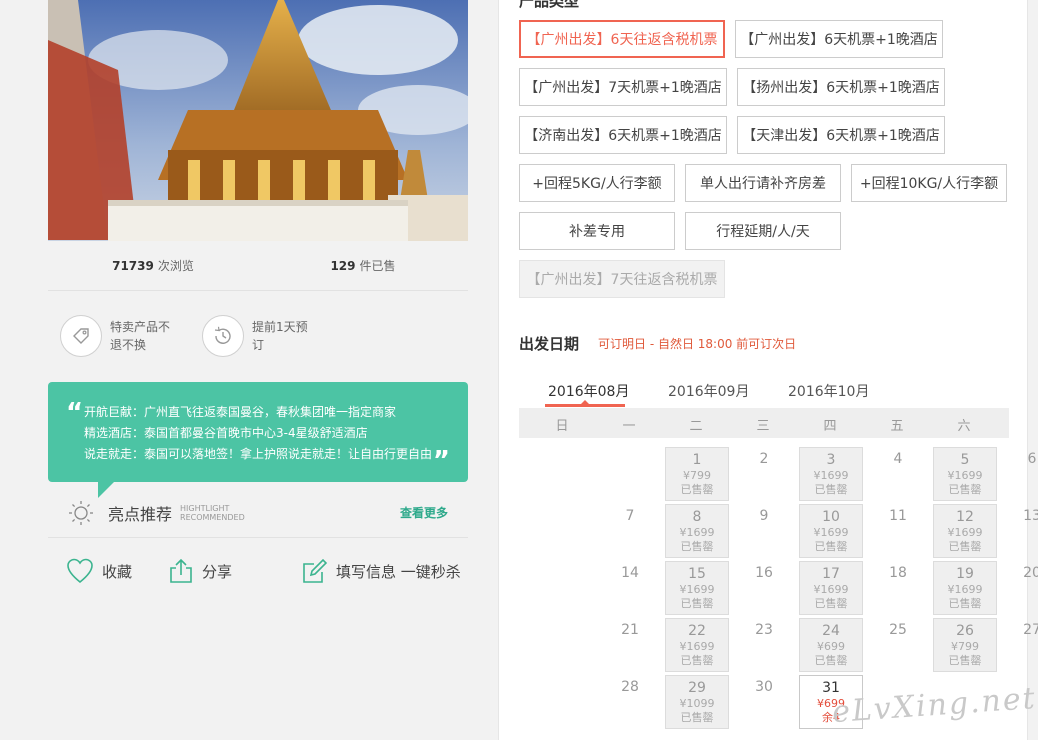 This screenshot has height=740, width=1038. What do you see at coordinates (588, 391) in the screenshot?
I see `tab-2016-08: 2016年08月` at bounding box center [588, 391].